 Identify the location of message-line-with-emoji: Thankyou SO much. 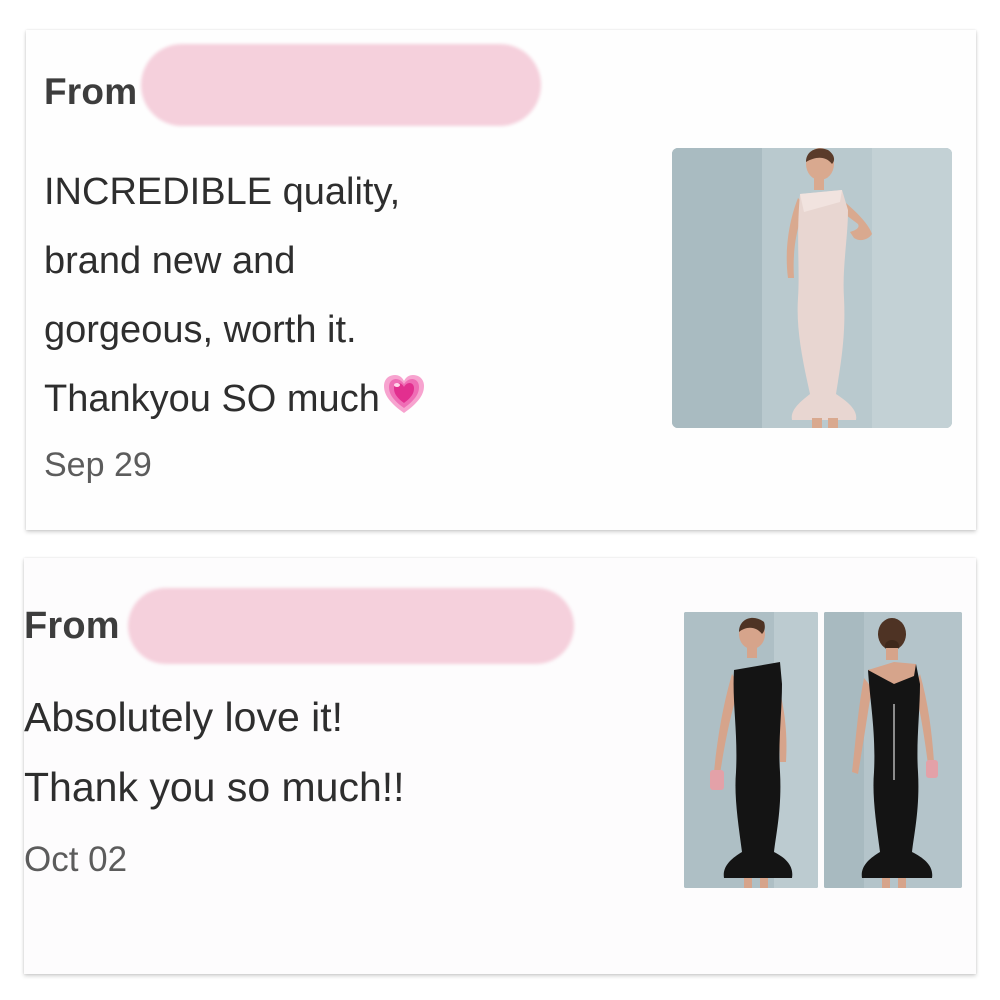
(235, 402).